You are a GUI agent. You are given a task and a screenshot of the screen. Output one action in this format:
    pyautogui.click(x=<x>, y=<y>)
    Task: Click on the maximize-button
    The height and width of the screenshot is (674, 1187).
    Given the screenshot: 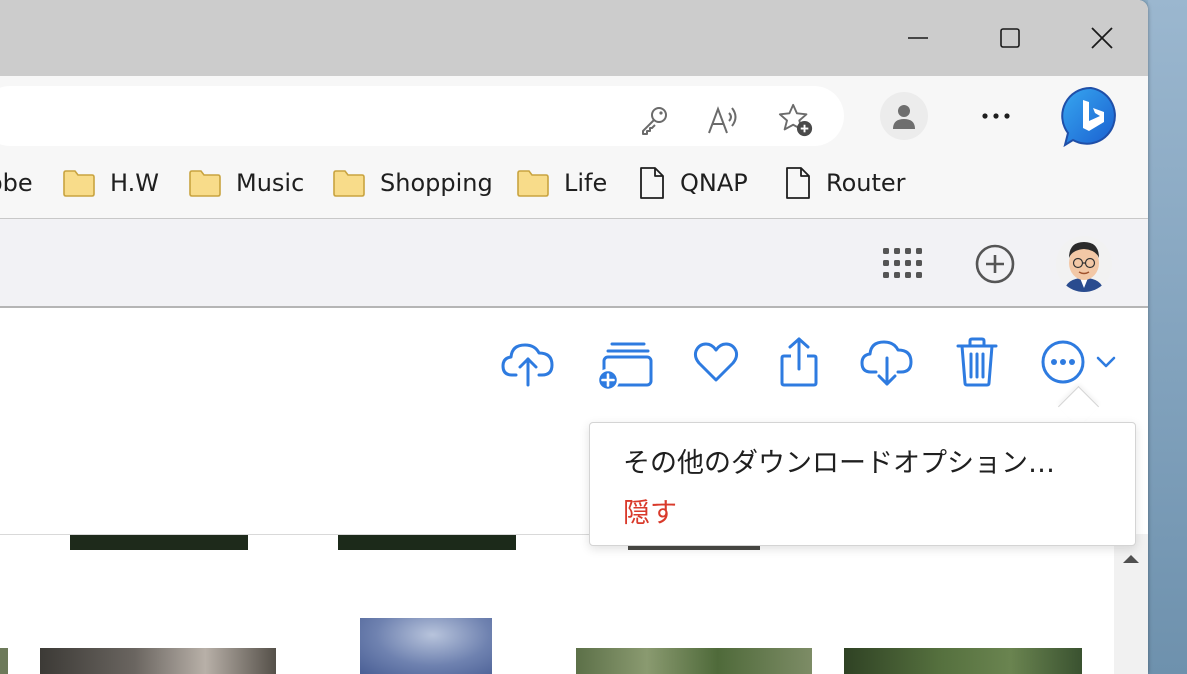 What is the action you would take?
    pyautogui.click(x=1010, y=38)
    